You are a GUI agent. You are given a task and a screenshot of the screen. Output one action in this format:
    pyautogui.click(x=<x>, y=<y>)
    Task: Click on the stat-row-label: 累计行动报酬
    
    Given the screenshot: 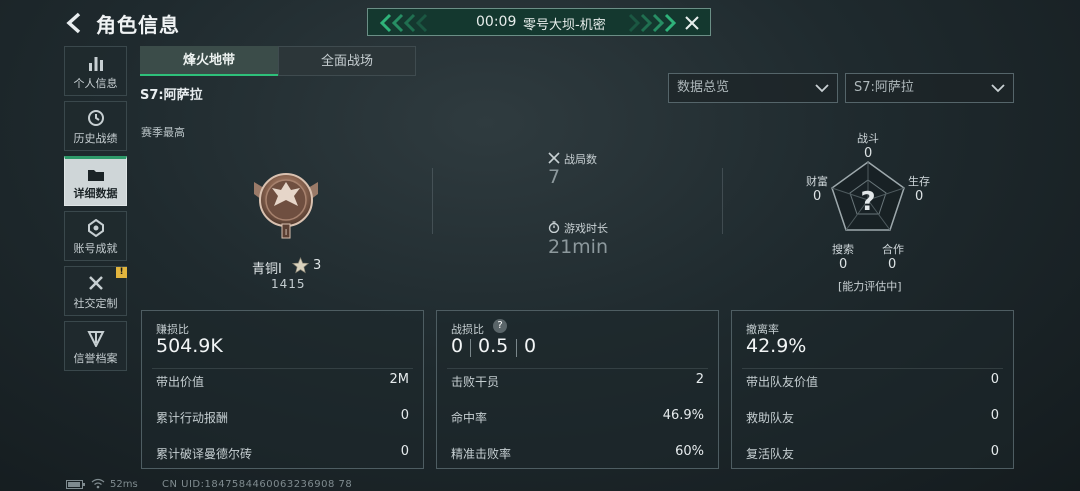 What is the action you would take?
    pyautogui.click(x=192, y=418)
    